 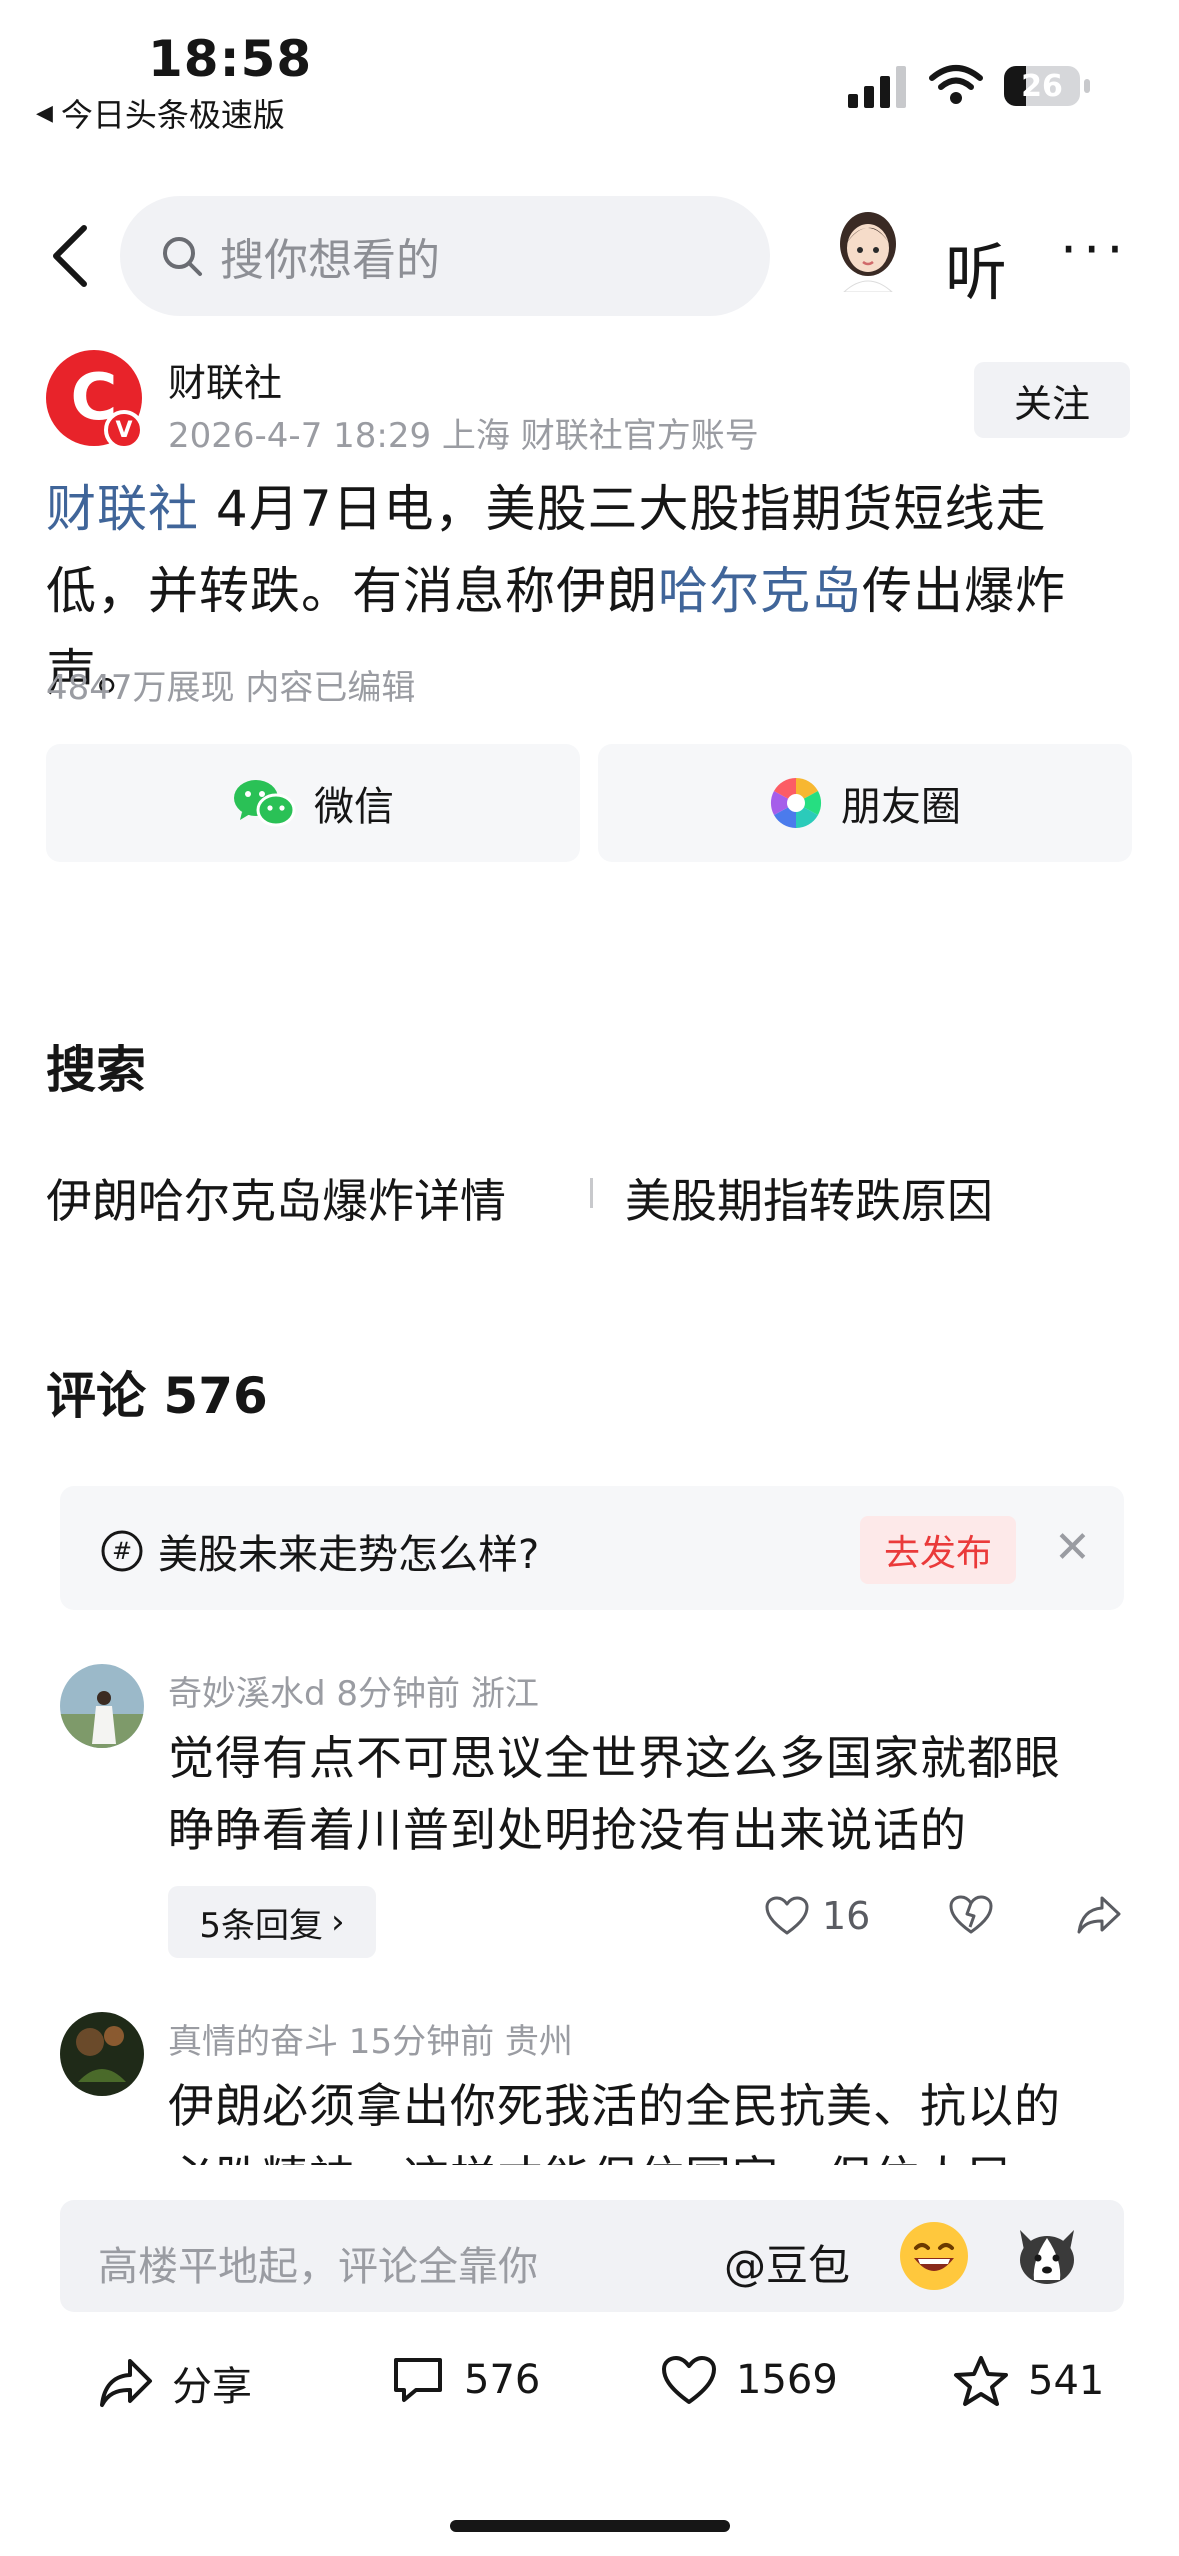 I want to click on moments-icon, so click(x=796, y=803).